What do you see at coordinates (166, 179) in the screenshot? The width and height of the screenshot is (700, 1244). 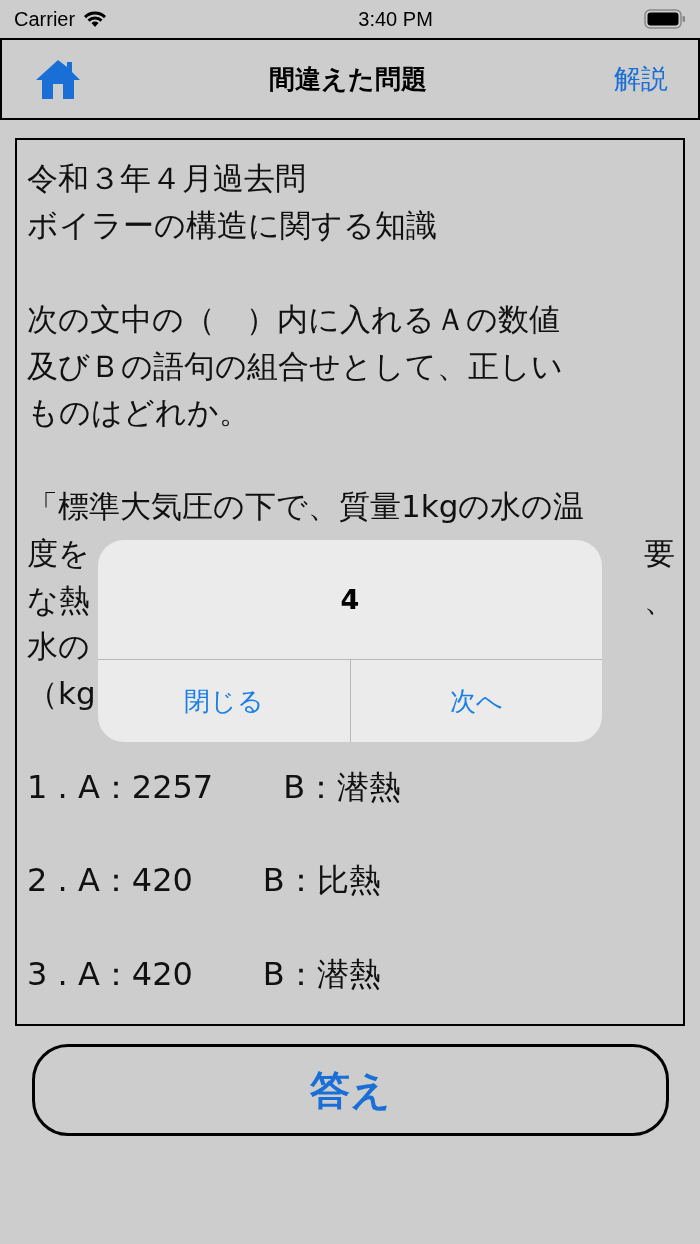 I see `question-text: 令和３年４月過去問` at bounding box center [166, 179].